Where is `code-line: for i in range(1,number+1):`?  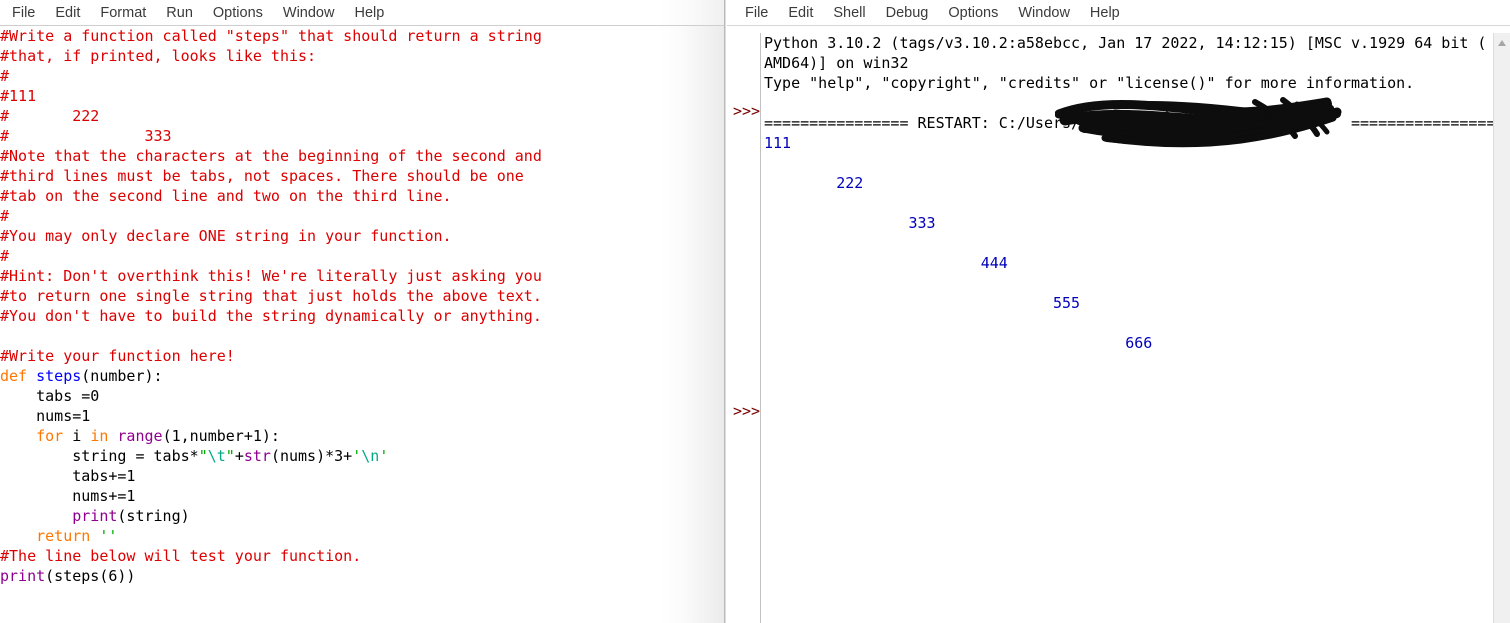 code-line: for i in range(1,number+1): is located at coordinates (158, 436).